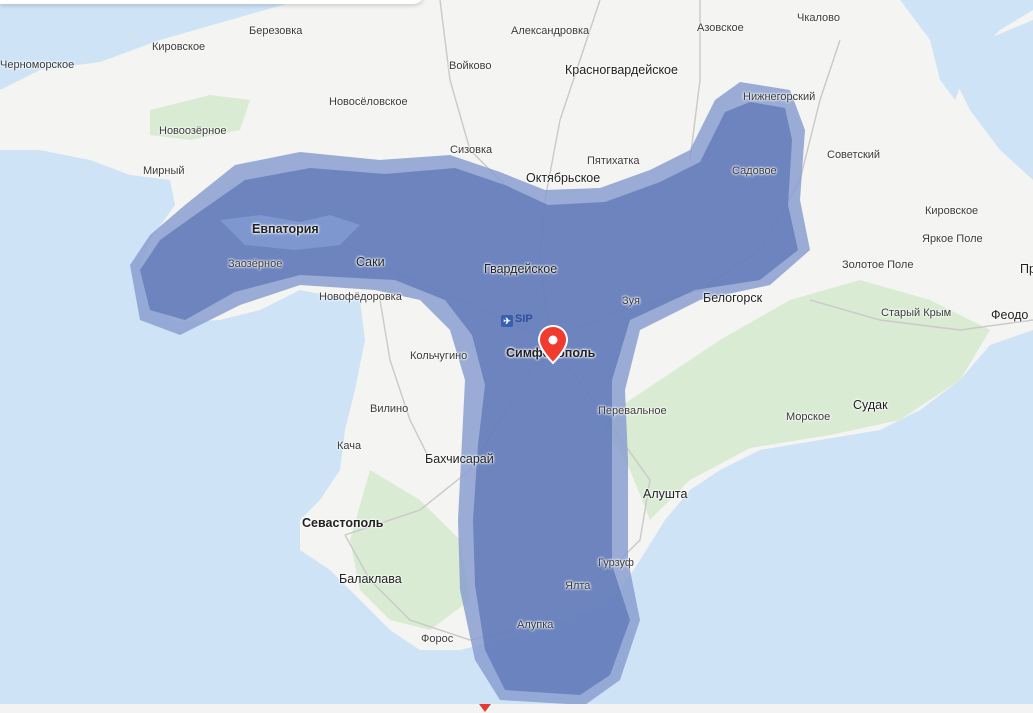  Describe the element at coordinates (370, 579) in the screenshot. I see `place-label-balaklava: Балаклава` at that location.